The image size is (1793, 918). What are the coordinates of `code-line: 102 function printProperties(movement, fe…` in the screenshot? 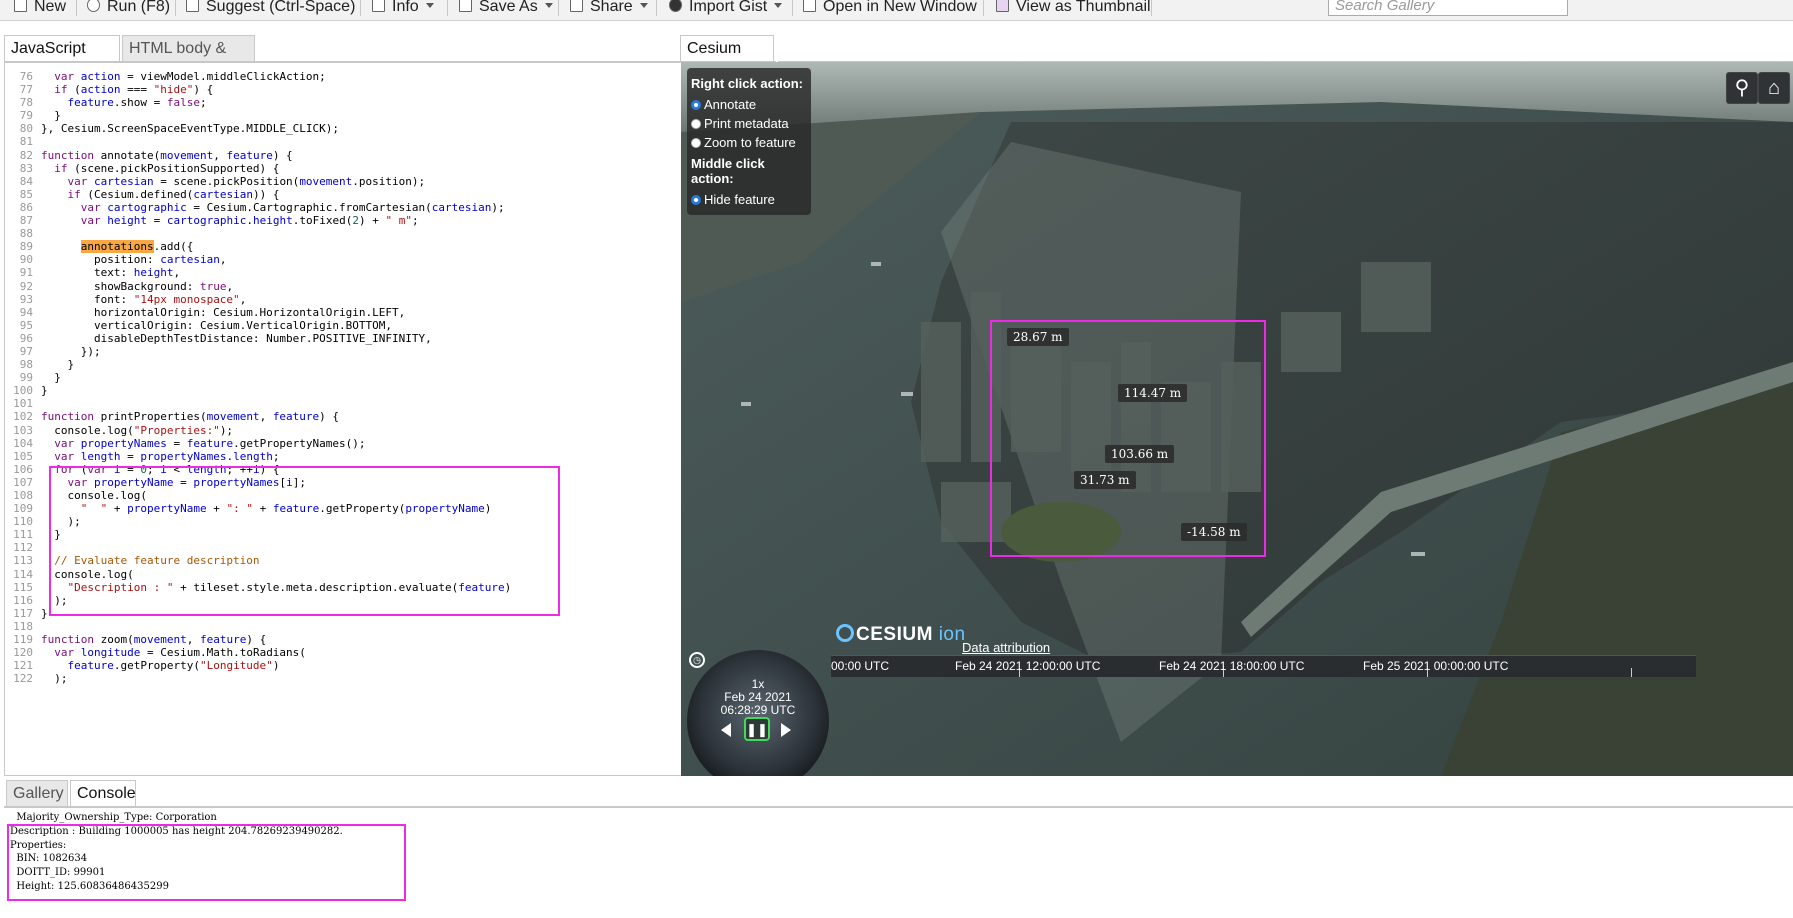 It's located at (258, 416).